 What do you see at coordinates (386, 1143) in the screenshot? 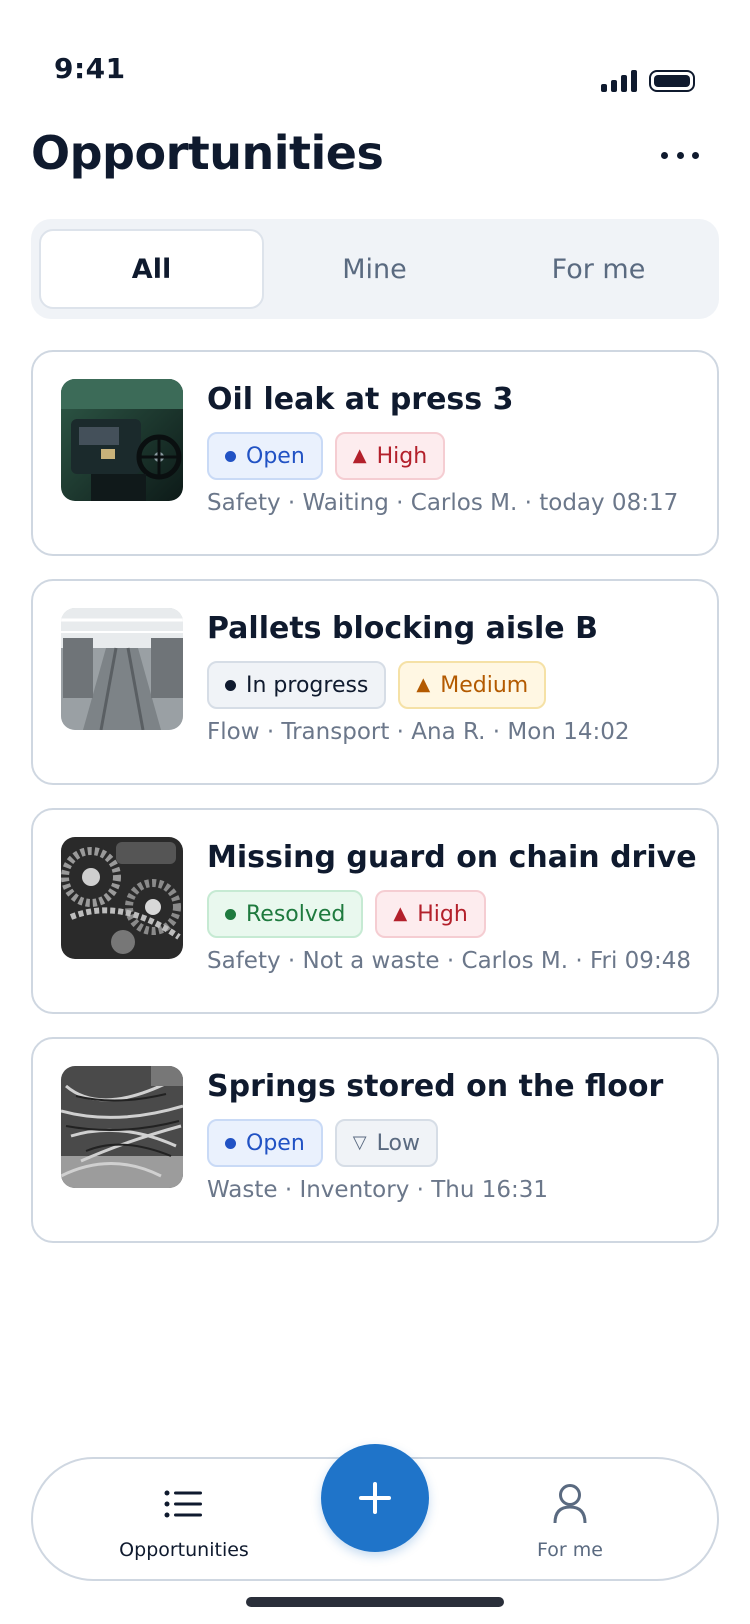
I see `priority-badge: ▽ Low` at bounding box center [386, 1143].